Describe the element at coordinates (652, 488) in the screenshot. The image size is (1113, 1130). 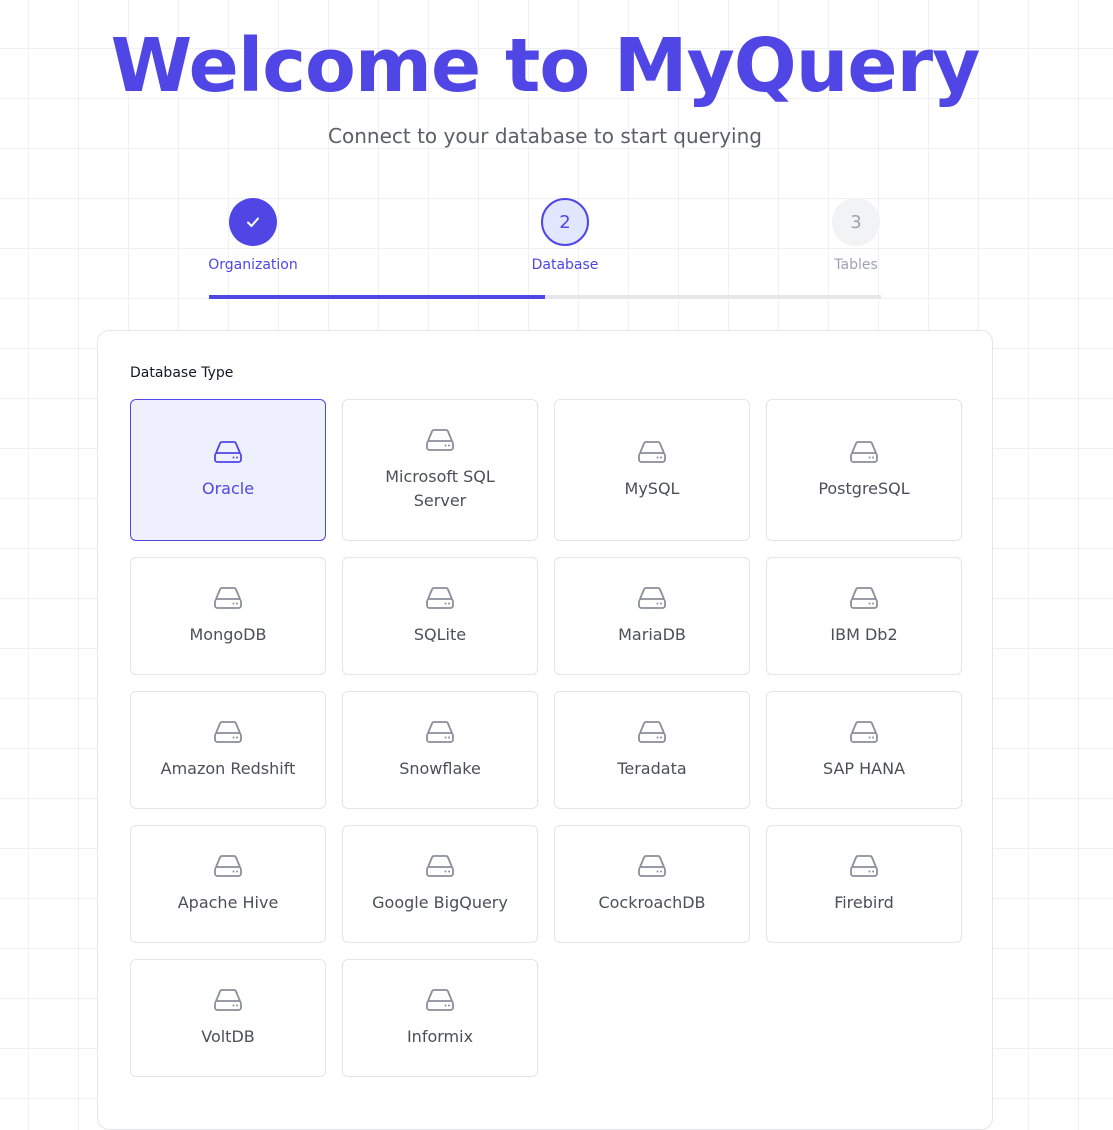
I see `database-option-label: MySQL` at that location.